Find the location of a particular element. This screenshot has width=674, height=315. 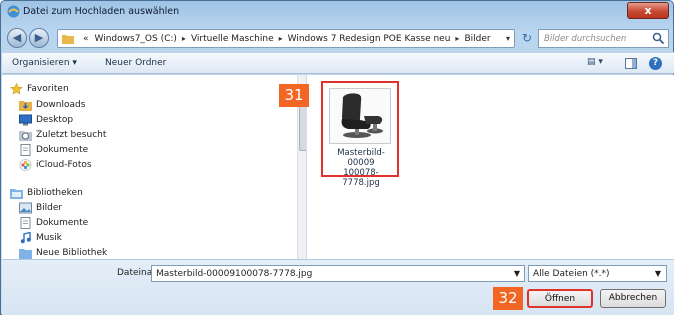

recent-places-icon is located at coordinates (25, 135).